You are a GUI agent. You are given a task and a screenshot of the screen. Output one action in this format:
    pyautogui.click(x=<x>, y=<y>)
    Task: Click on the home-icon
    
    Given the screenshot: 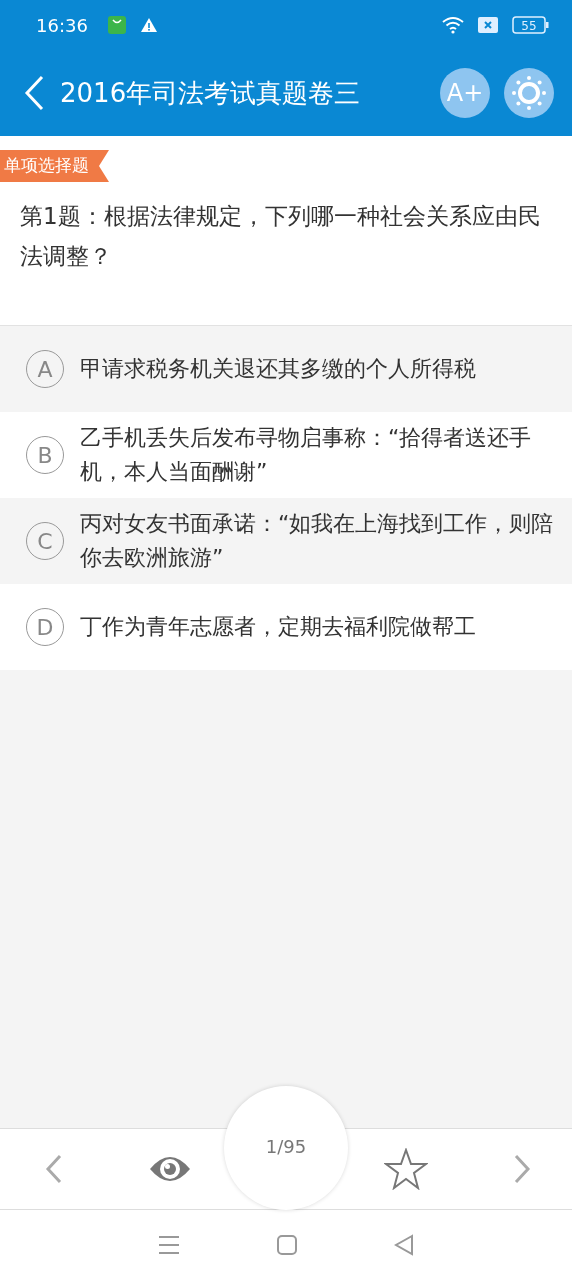 What is the action you would take?
    pyautogui.click(x=287, y=1245)
    